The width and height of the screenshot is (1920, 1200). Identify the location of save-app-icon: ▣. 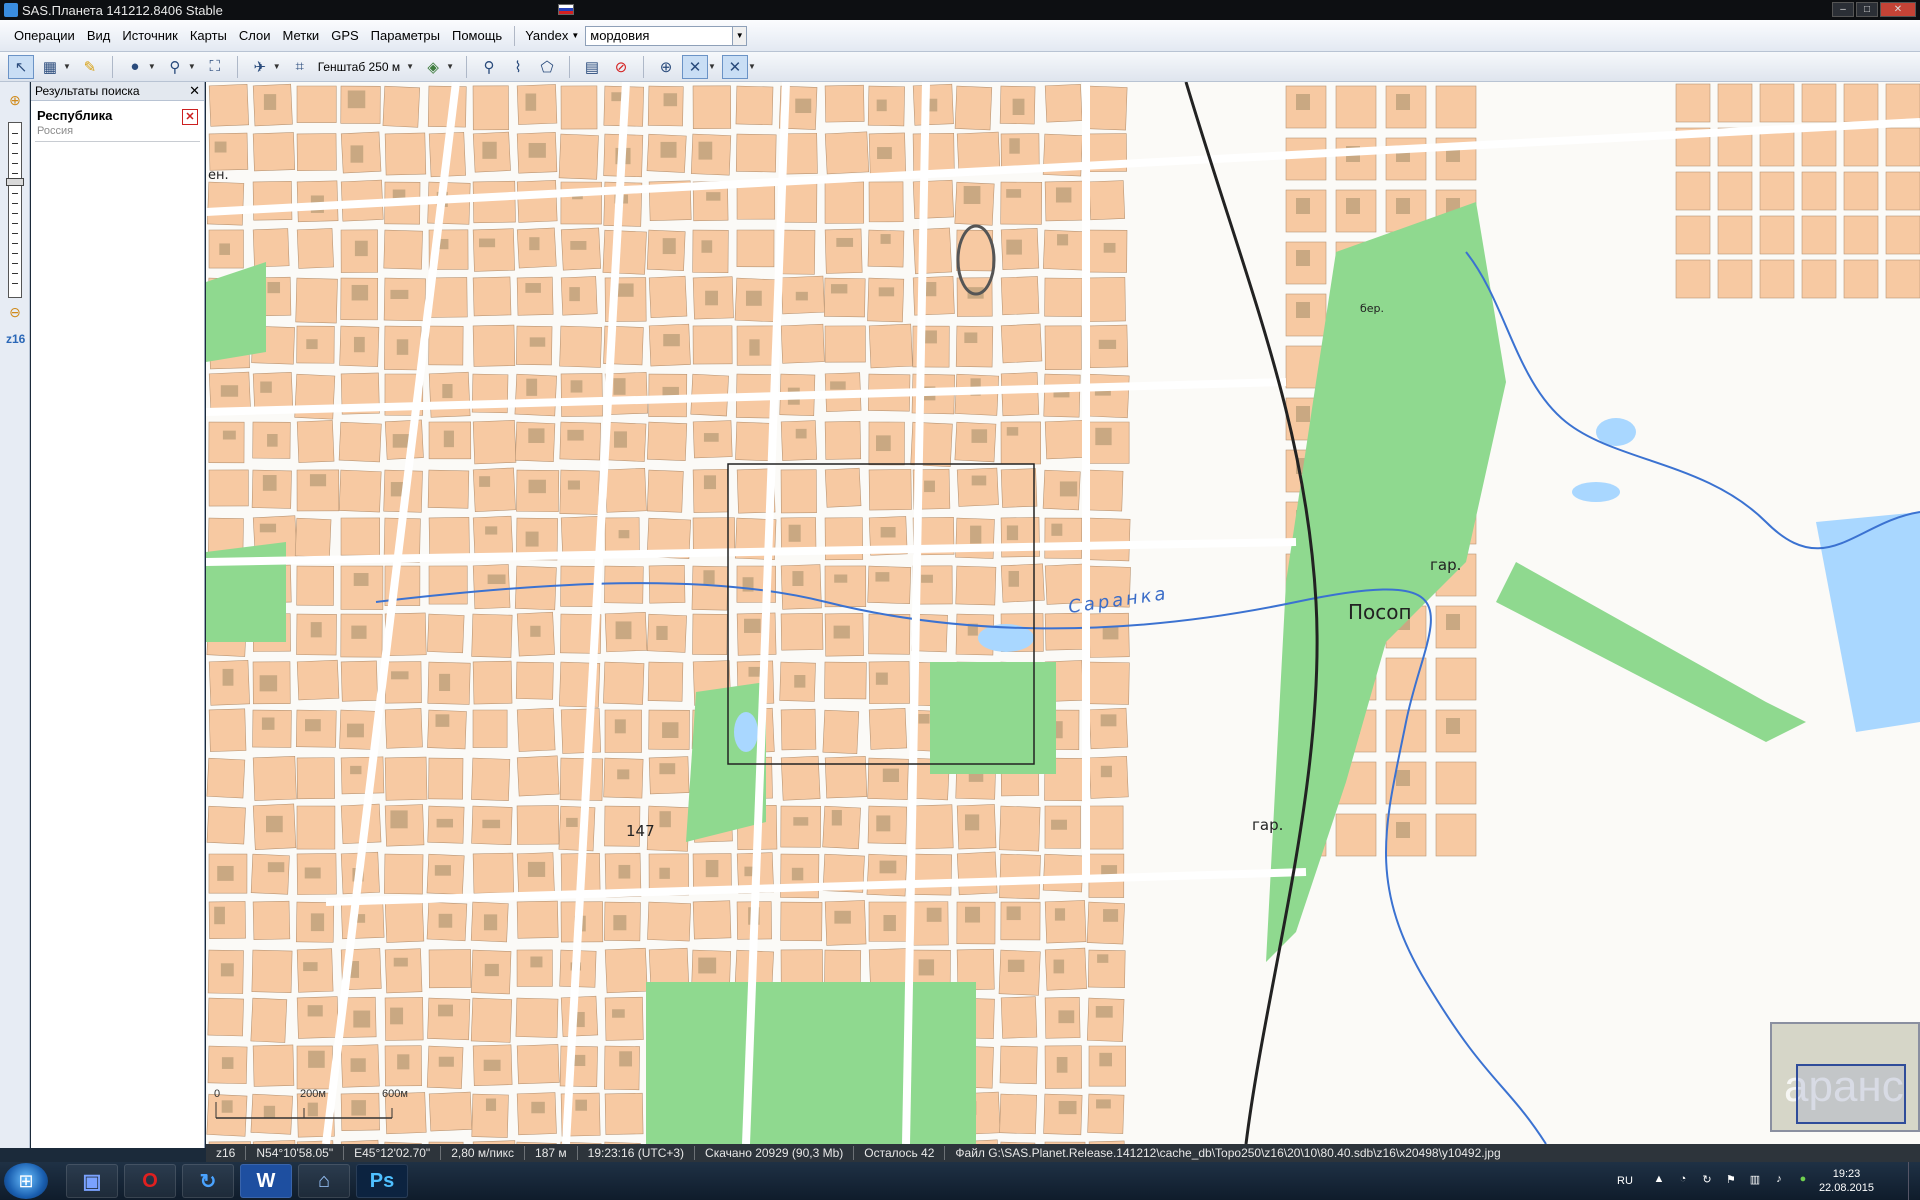
(92, 1181).